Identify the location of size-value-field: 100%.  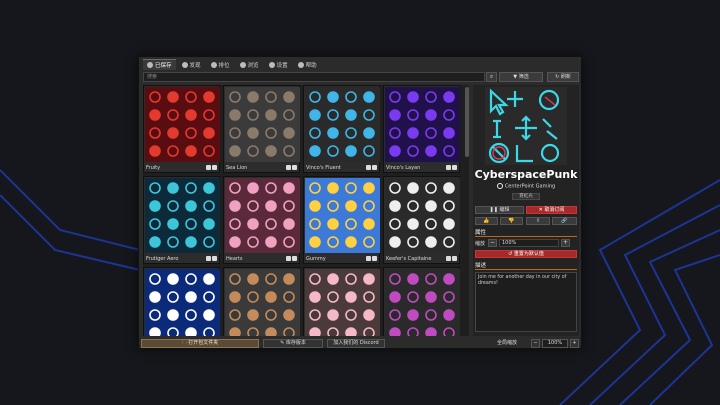
(529, 243).